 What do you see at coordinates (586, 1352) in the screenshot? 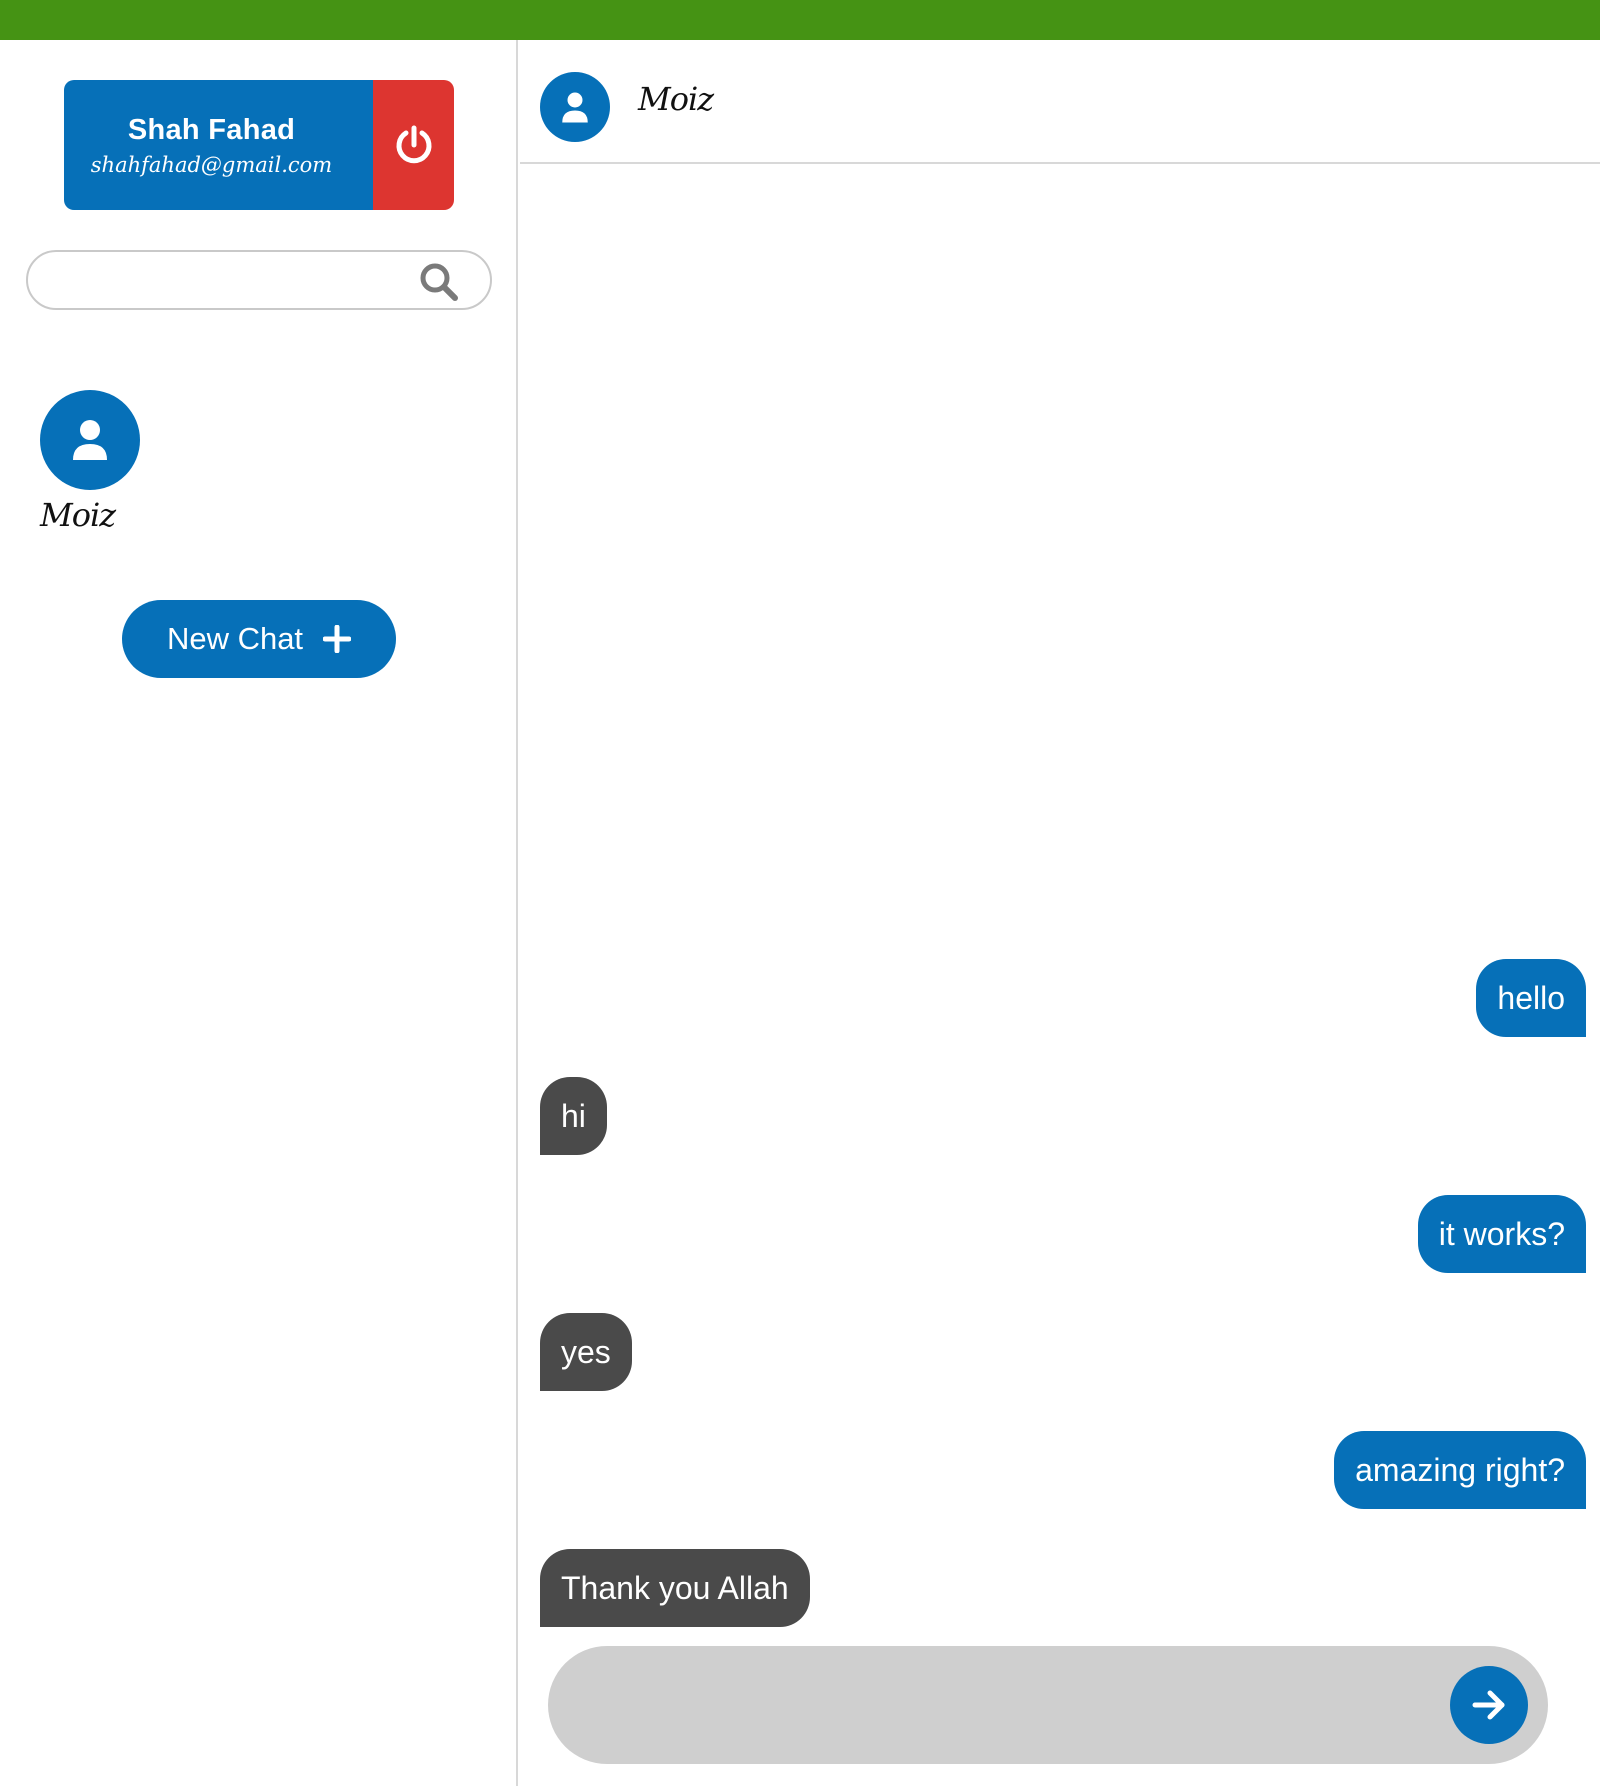
I see `message-received: yes` at bounding box center [586, 1352].